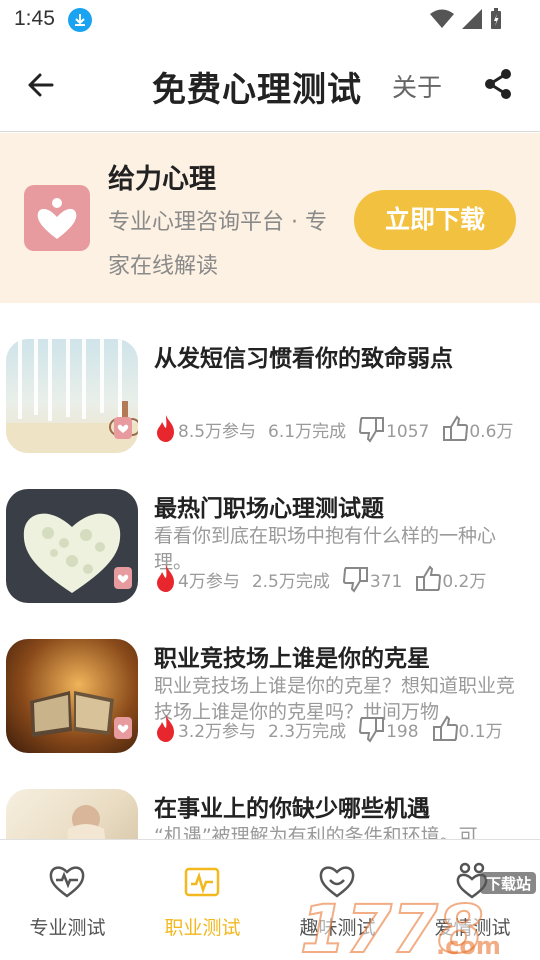  I want to click on dislike-count: 371, so click(386, 582).